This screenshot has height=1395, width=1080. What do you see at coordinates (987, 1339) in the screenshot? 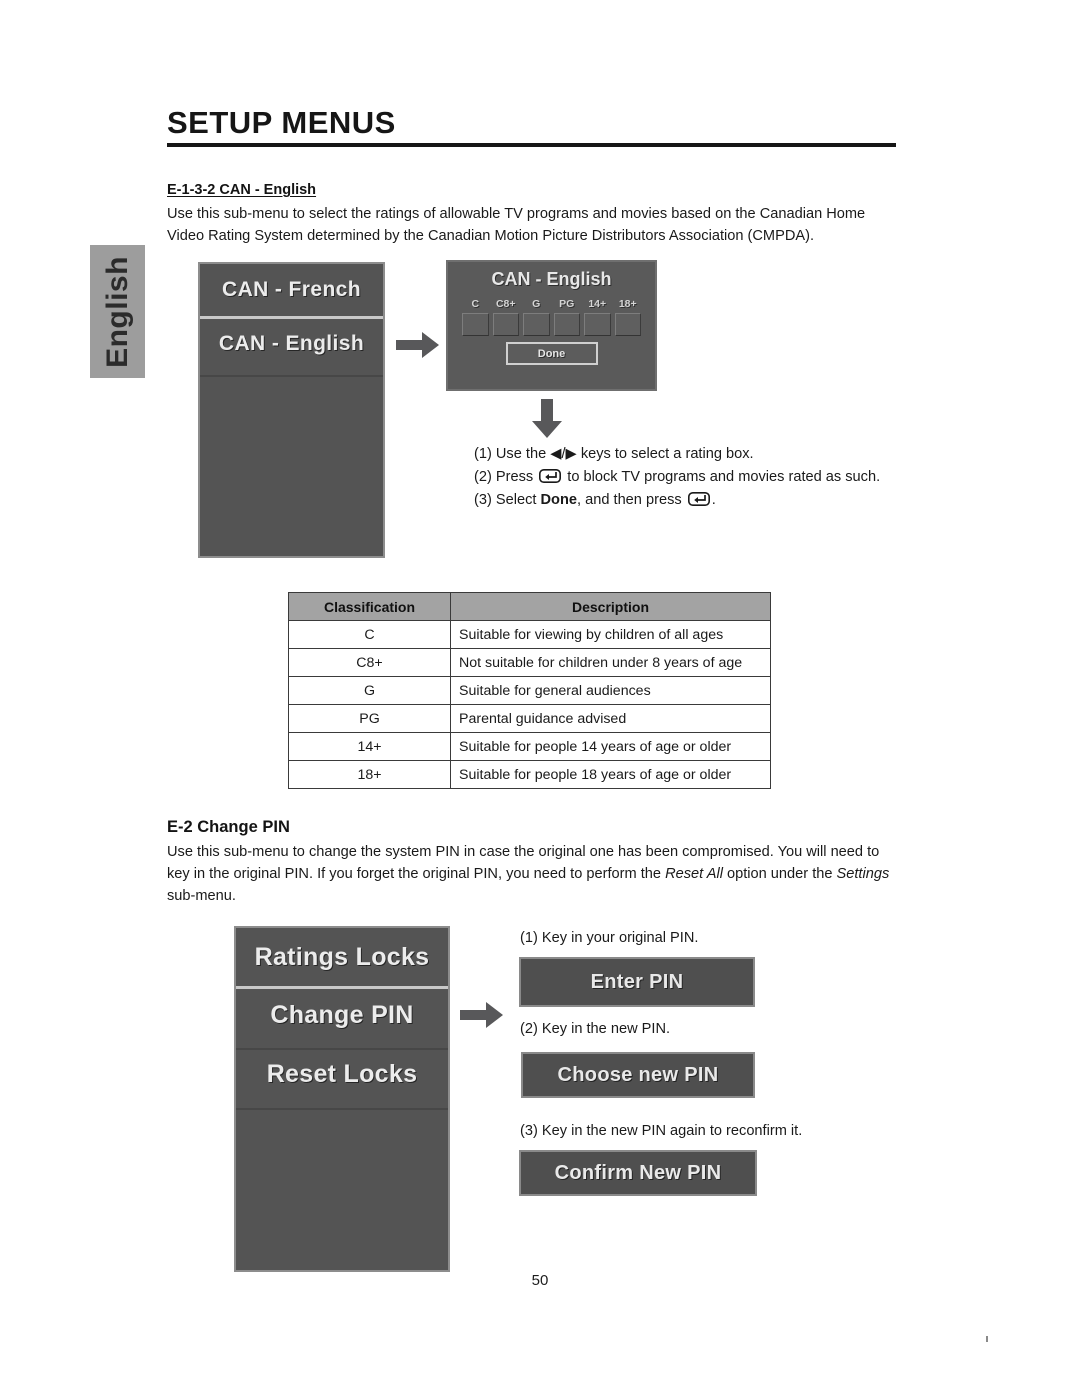
I see `scan-artifact` at bounding box center [987, 1339].